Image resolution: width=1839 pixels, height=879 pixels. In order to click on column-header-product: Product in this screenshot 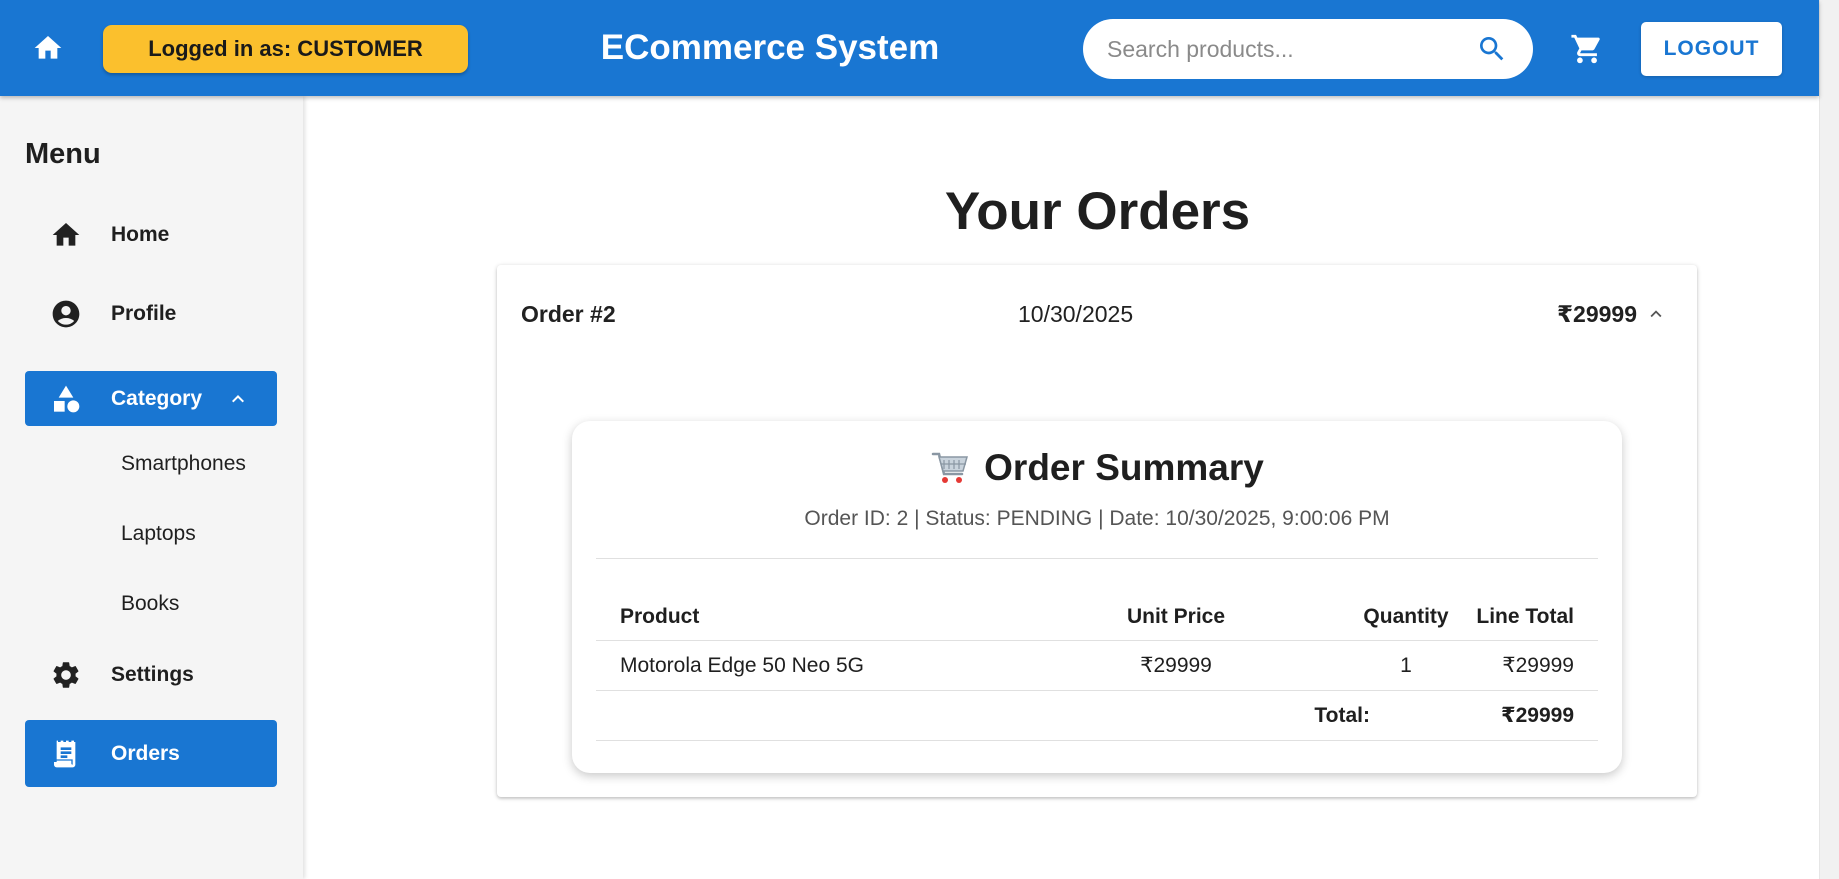, I will do `click(660, 616)`.